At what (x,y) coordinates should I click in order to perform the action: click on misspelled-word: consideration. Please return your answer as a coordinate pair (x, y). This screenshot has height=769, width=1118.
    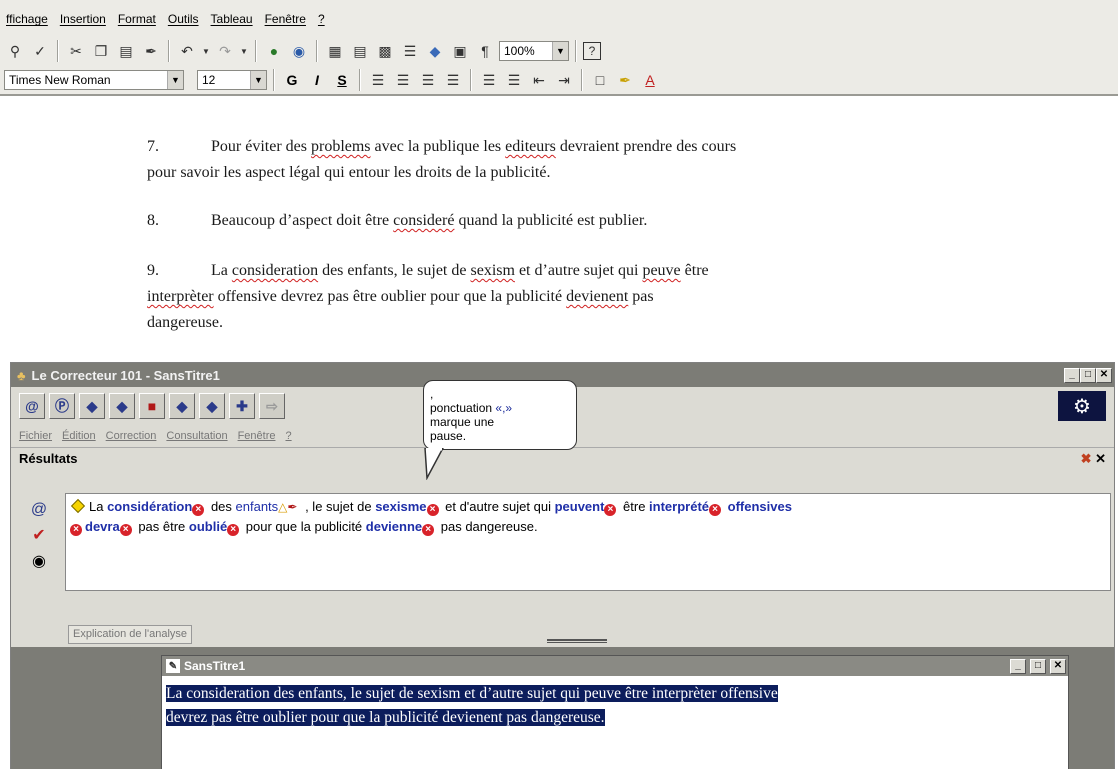
    Looking at the image, I should click on (275, 270).